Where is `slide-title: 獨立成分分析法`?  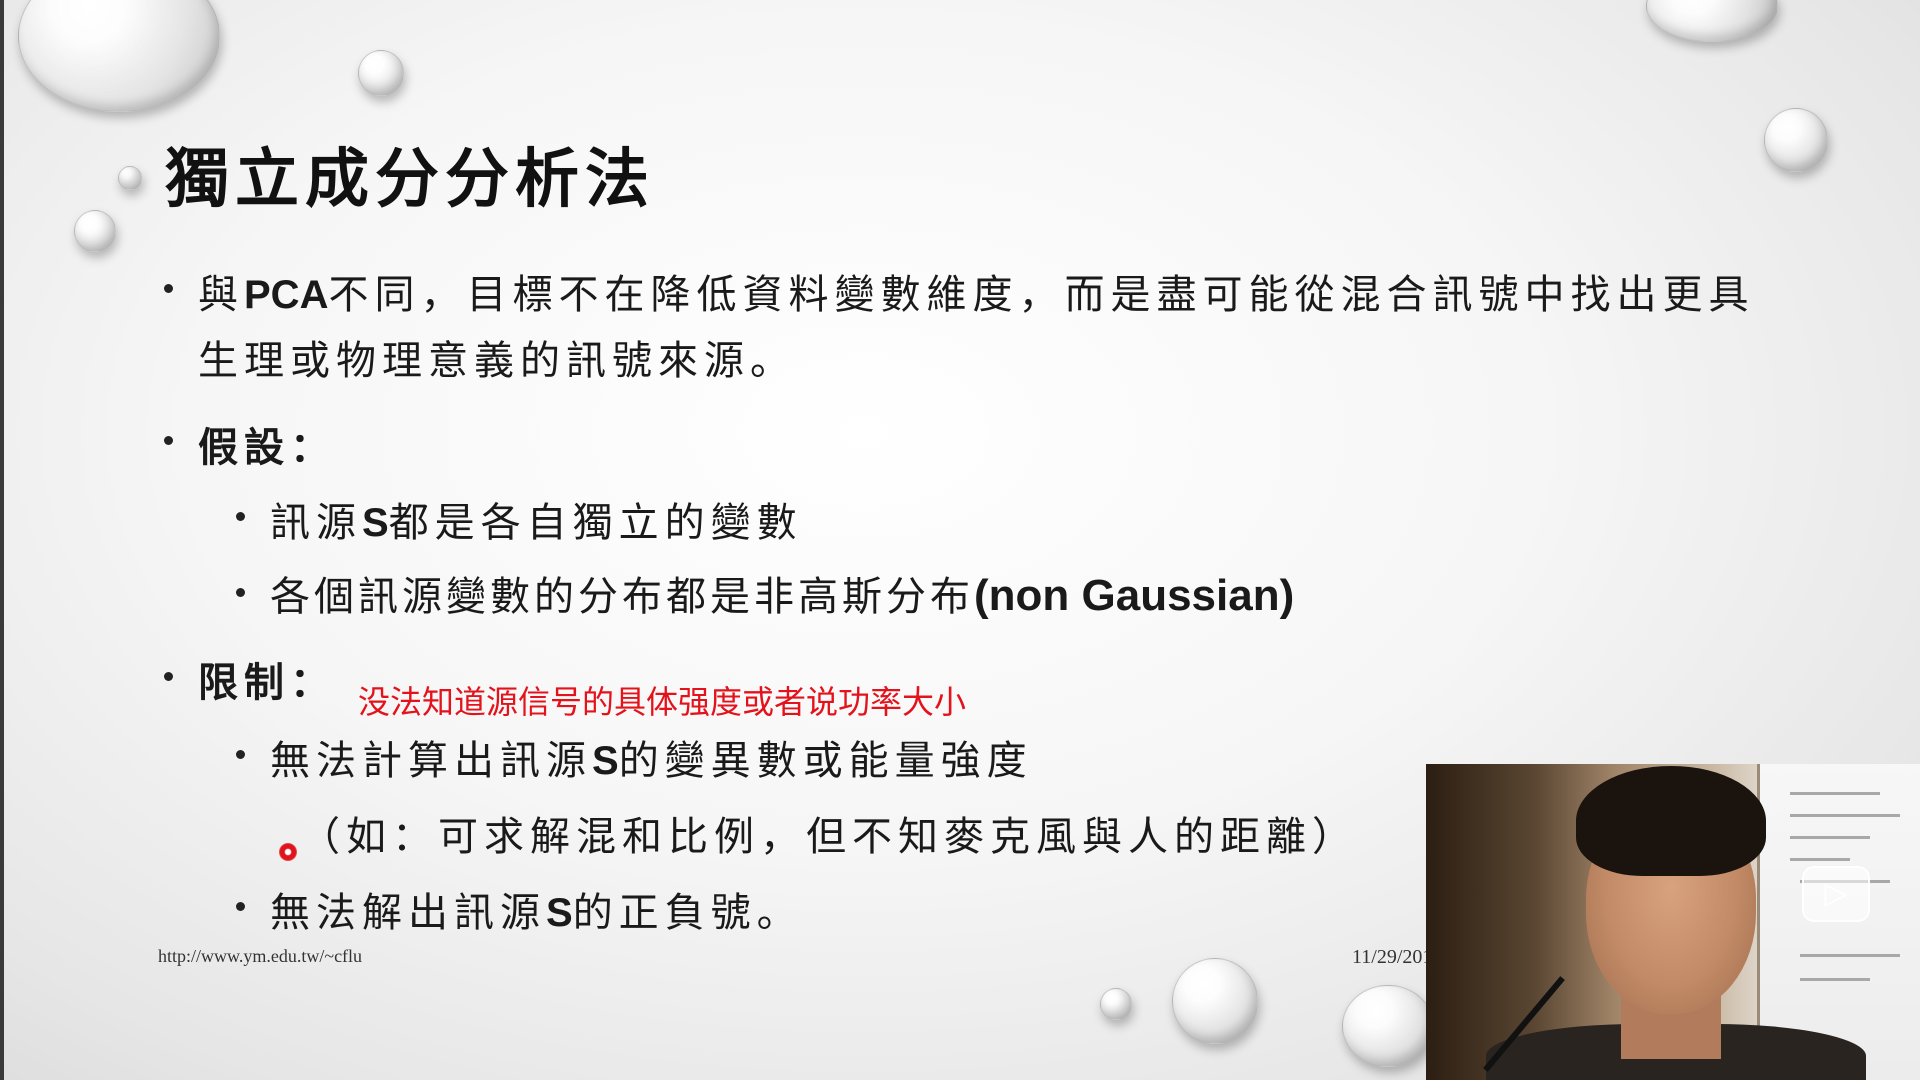 slide-title: 獨立成分分析法 is located at coordinates (410, 179).